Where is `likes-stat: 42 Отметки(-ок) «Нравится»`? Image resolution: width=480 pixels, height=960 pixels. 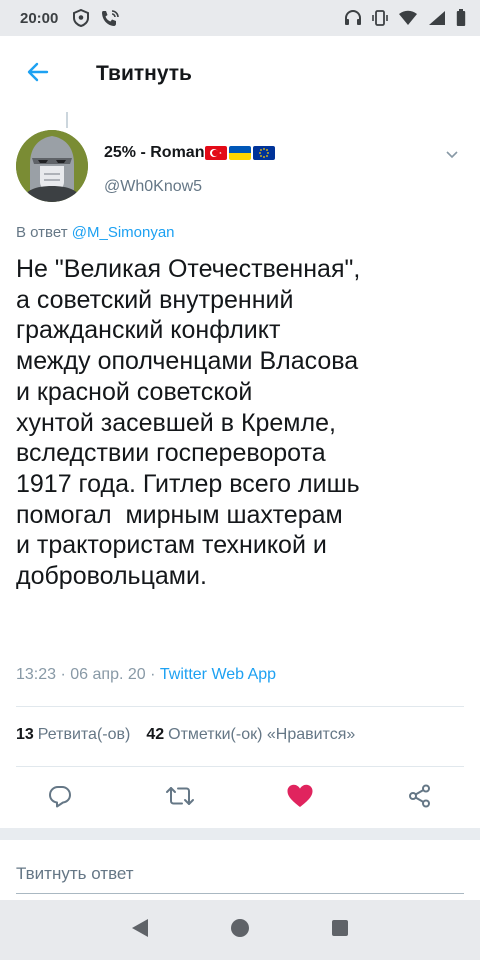 likes-stat: 42 Отметки(-ок) «Нравится» is located at coordinates (250, 735).